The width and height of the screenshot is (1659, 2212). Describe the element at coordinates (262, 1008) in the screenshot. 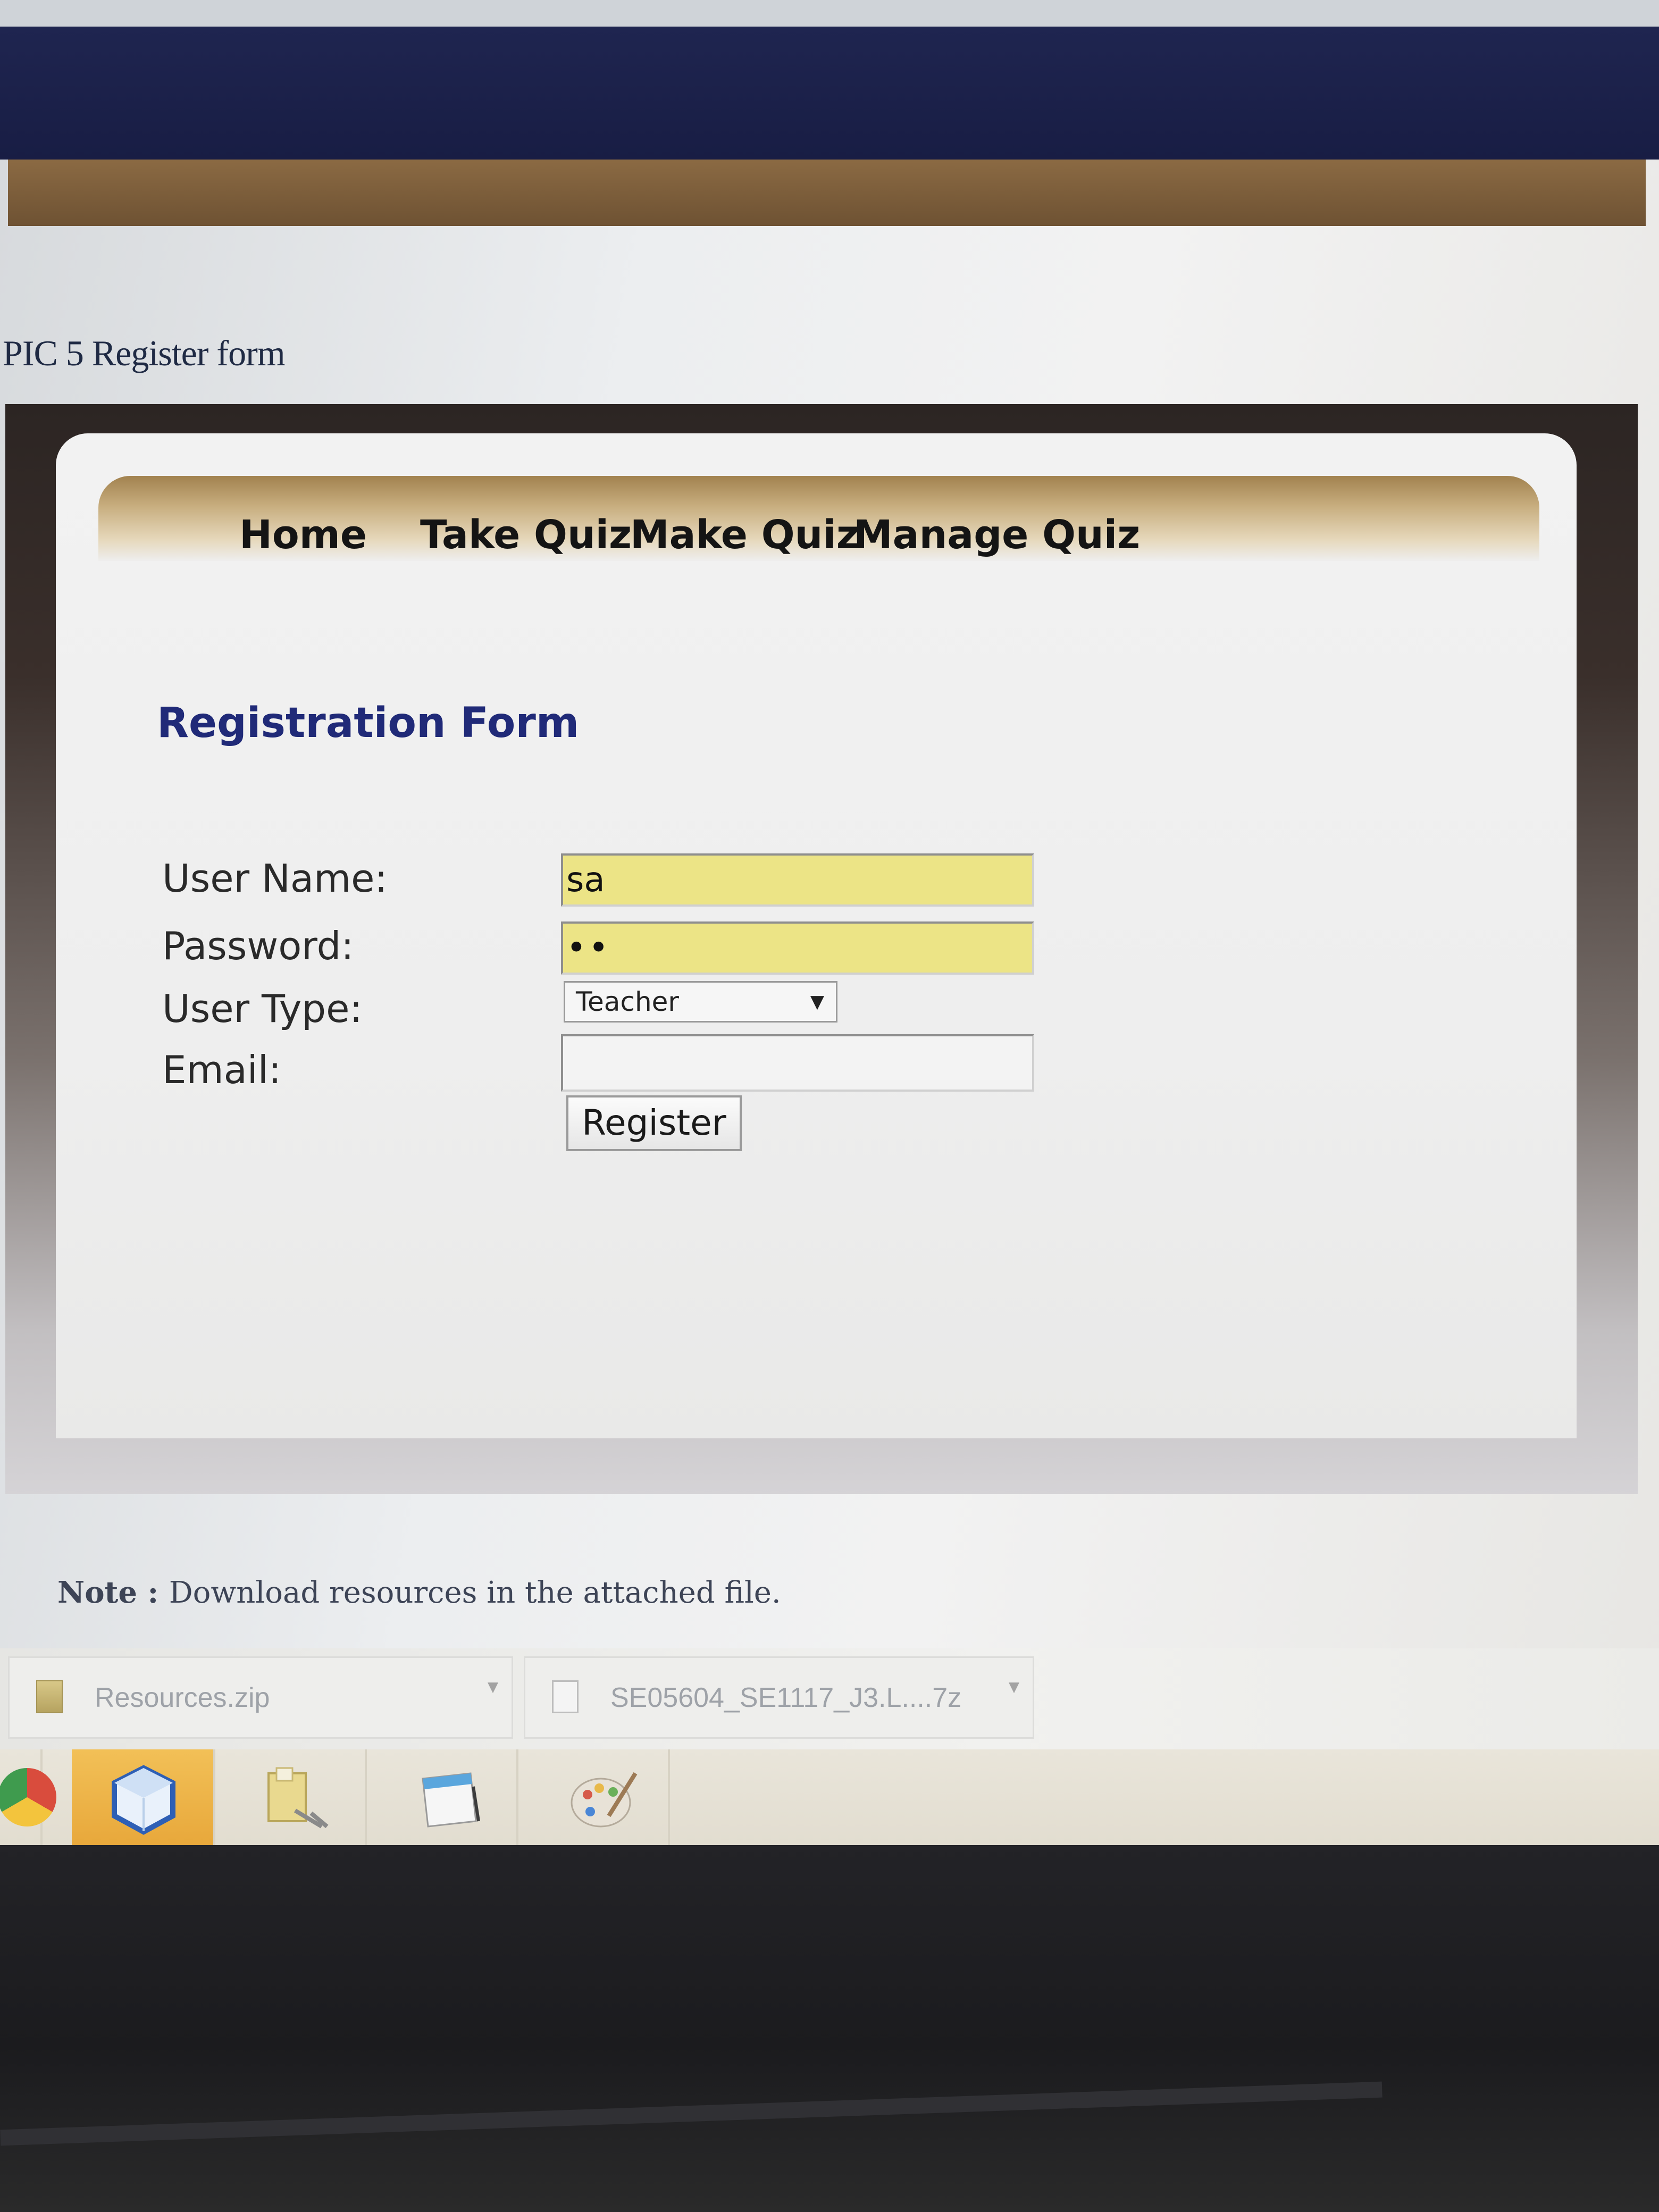

I see `user-type-label: User Type:` at that location.